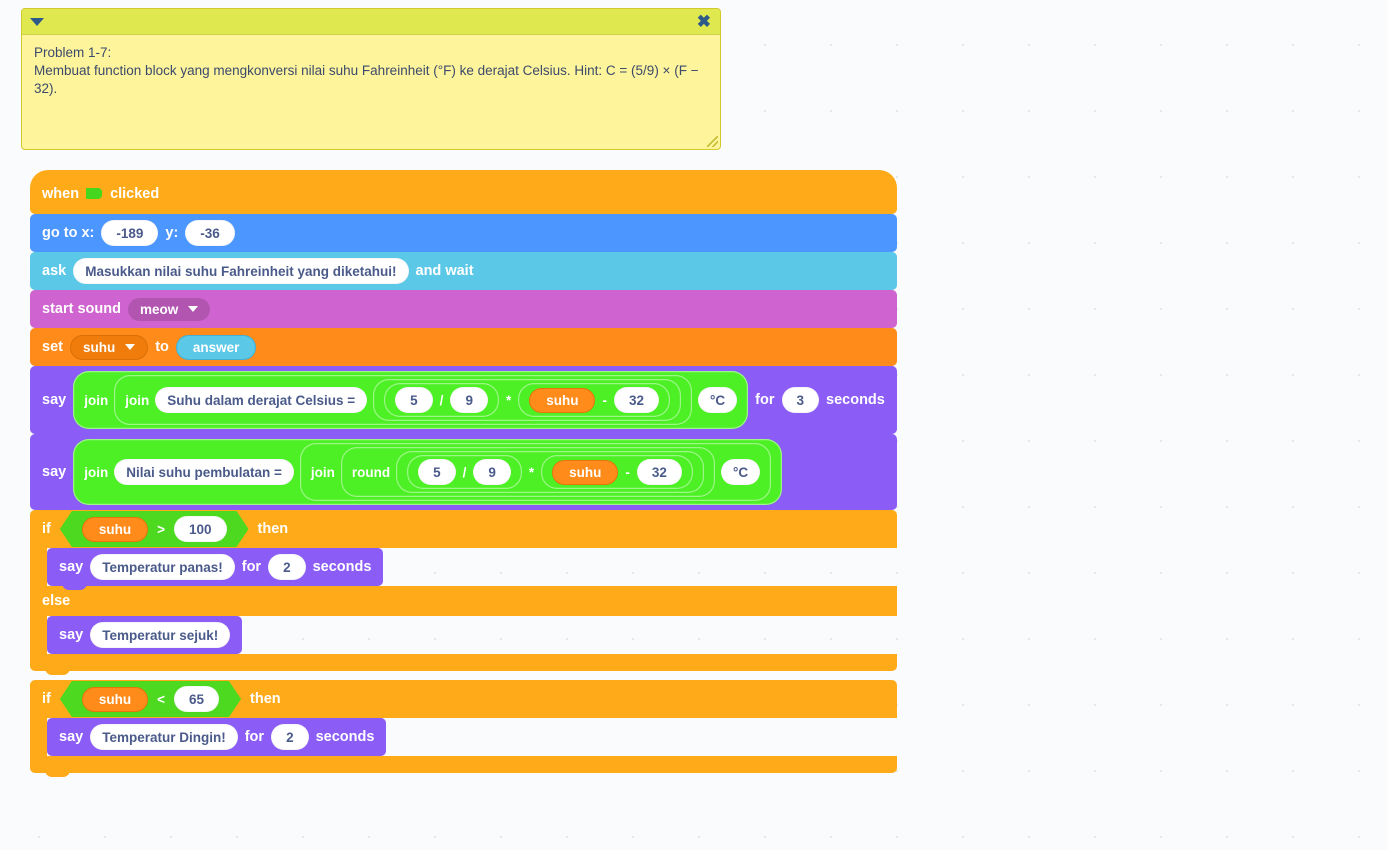  I want to click on subtract-operator-2: suhu - 32, so click(617, 472).